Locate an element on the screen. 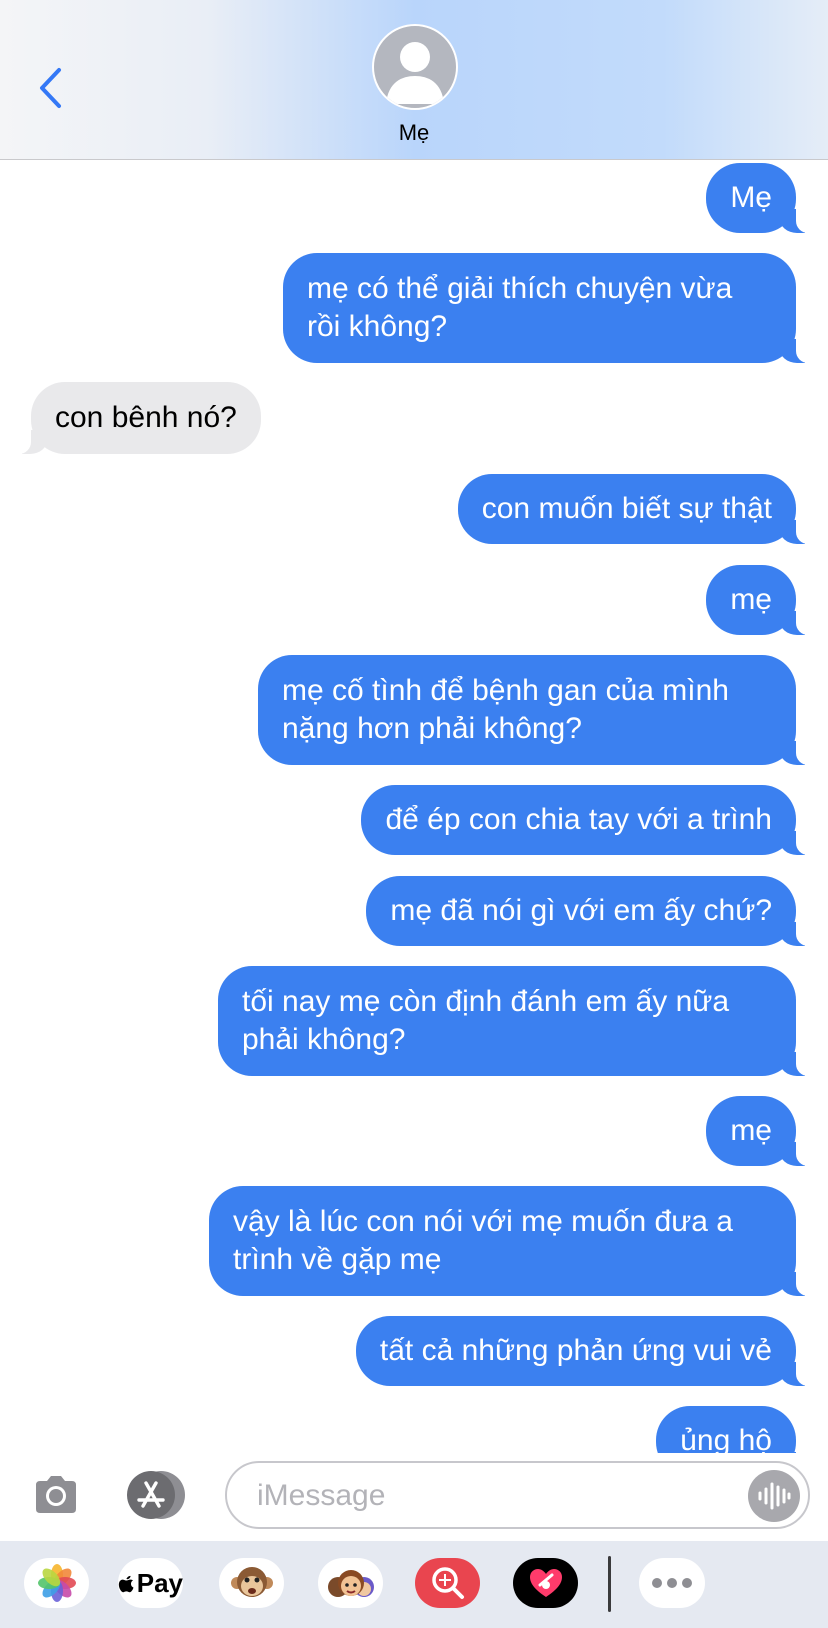 The width and height of the screenshot is (828, 1628). photos-icon is located at coordinates (56, 1583).